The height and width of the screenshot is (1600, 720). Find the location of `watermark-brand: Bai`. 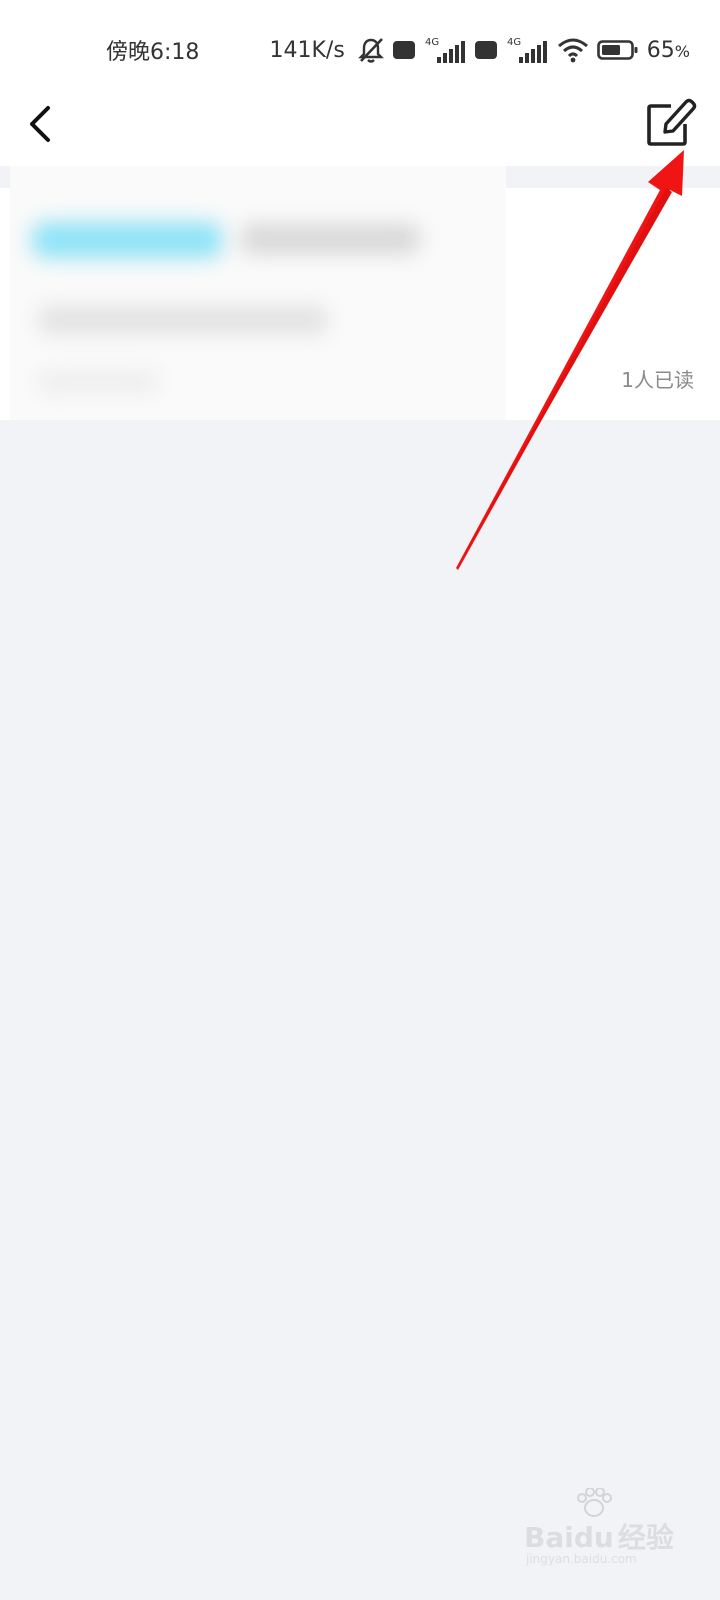

watermark-brand: Bai is located at coordinates (549, 1537).